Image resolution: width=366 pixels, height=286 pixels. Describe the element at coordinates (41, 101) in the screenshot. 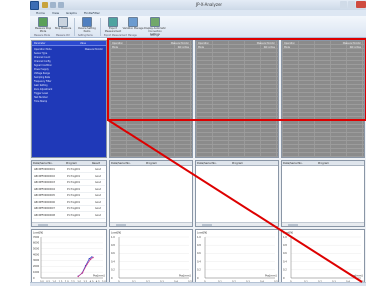

I see `parameter-label: Time Stamp` at that location.